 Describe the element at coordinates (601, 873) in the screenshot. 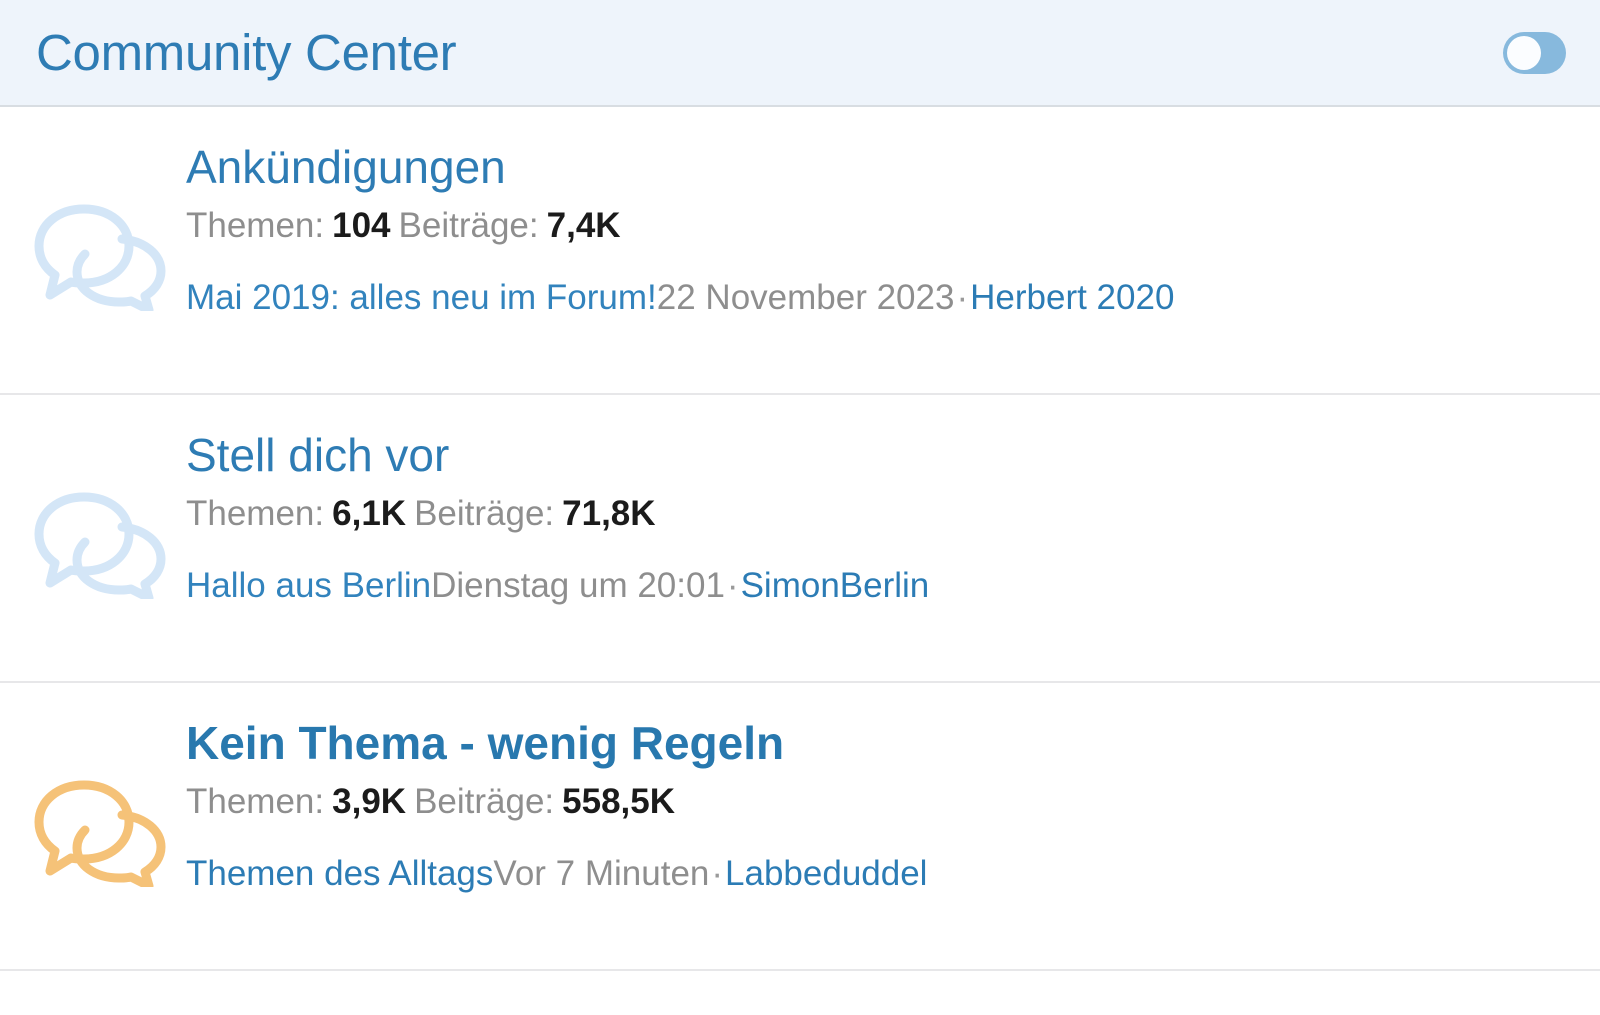

I see `last-post-timestamp: Vor 7 Minuten` at that location.